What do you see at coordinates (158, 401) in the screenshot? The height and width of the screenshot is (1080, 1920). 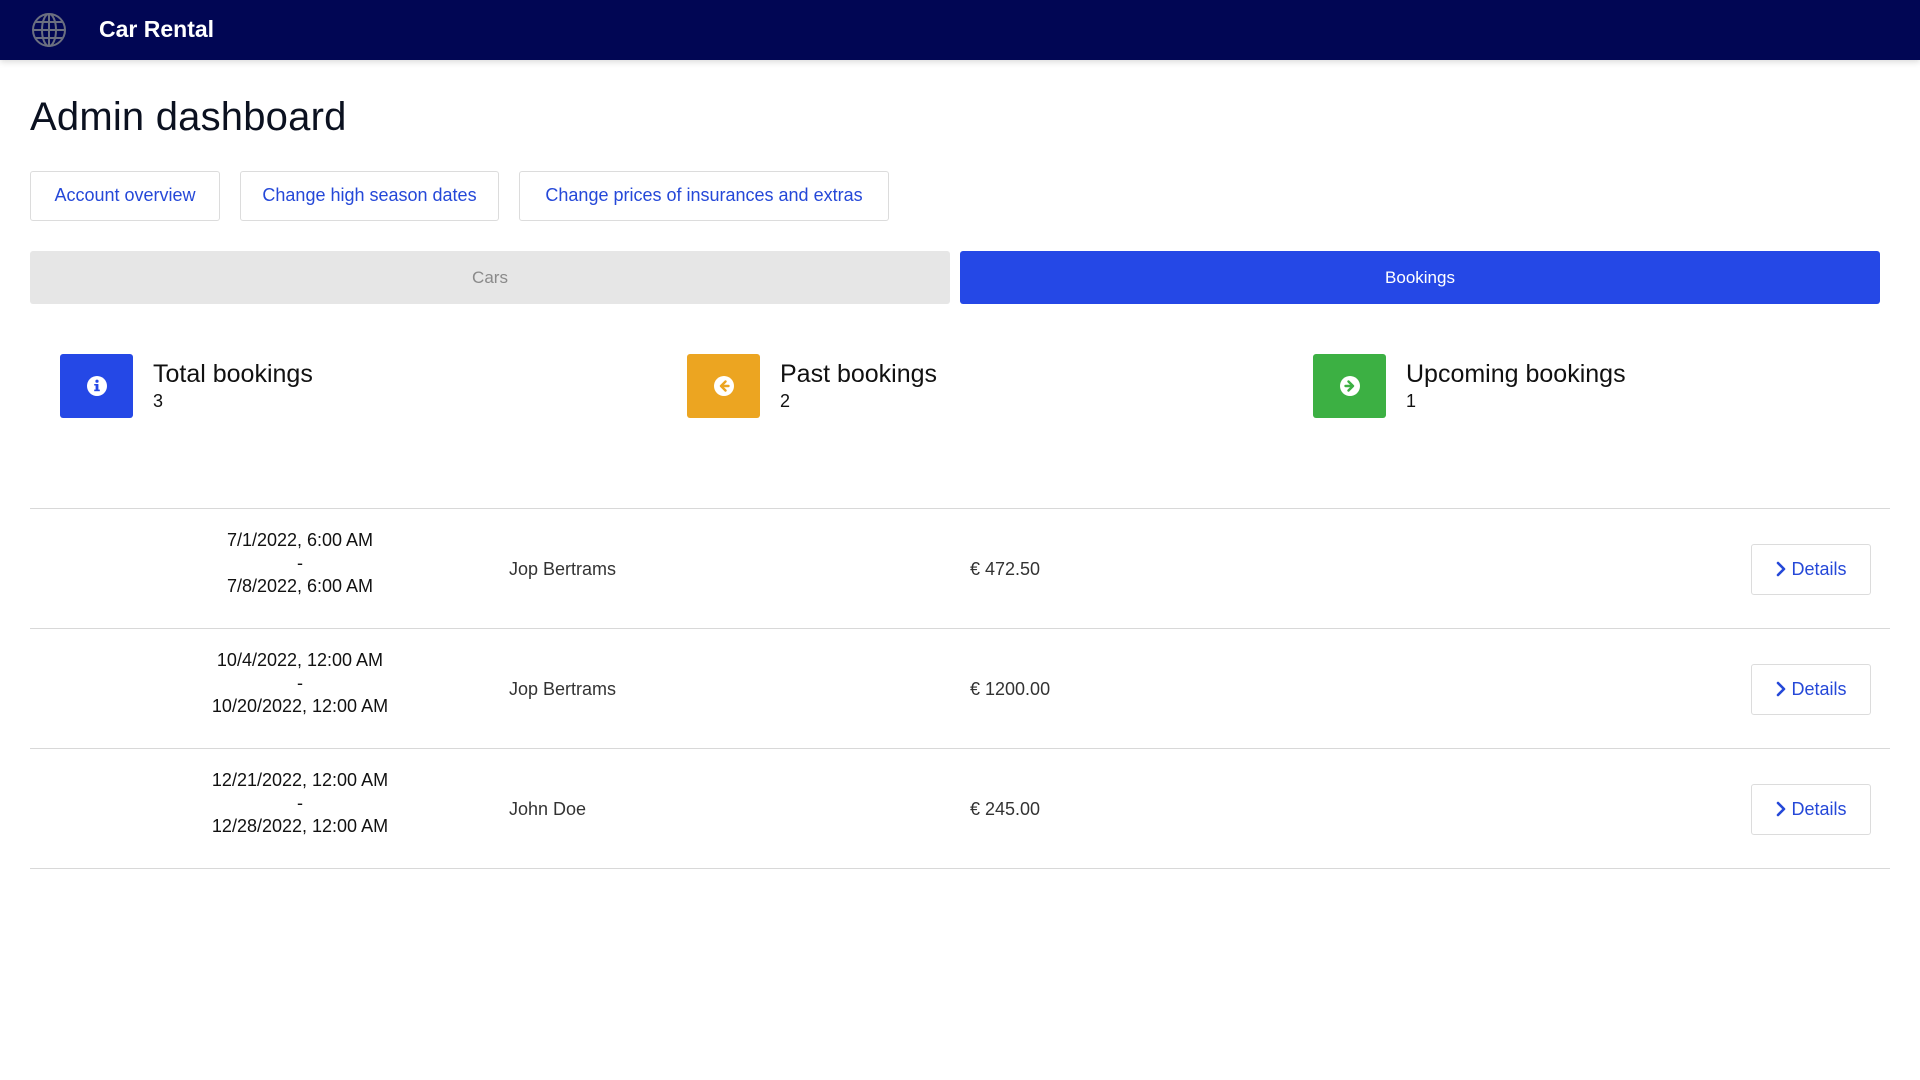 I see `stat-value: 3` at bounding box center [158, 401].